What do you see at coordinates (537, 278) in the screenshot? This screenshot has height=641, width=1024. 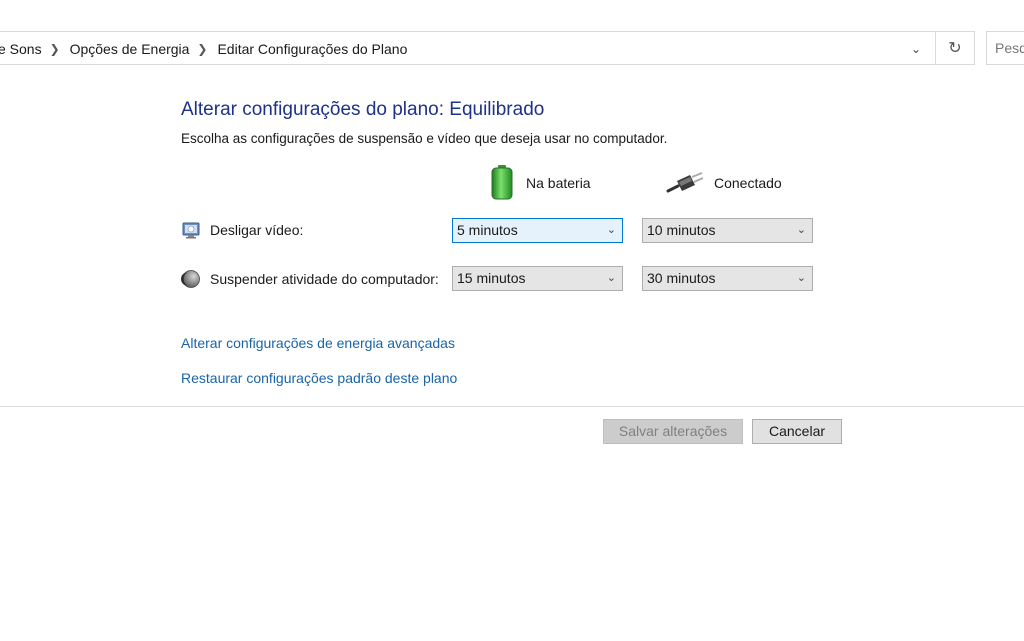 I see `sleep-battery-select: 15 minutos ⌄` at bounding box center [537, 278].